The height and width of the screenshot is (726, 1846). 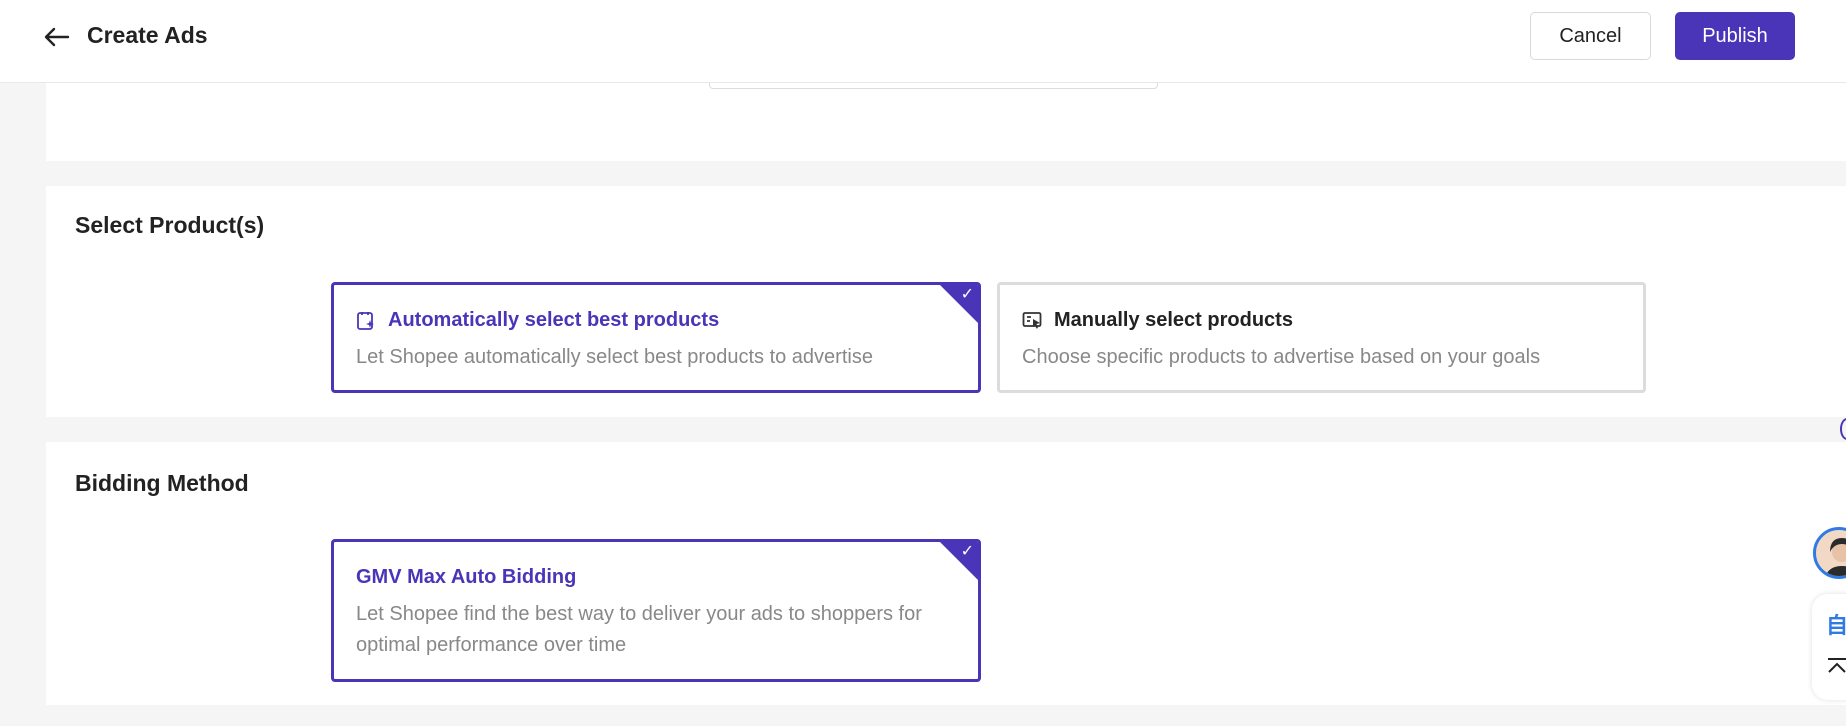 I want to click on cancel-button: Cancel, so click(x=1590, y=36).